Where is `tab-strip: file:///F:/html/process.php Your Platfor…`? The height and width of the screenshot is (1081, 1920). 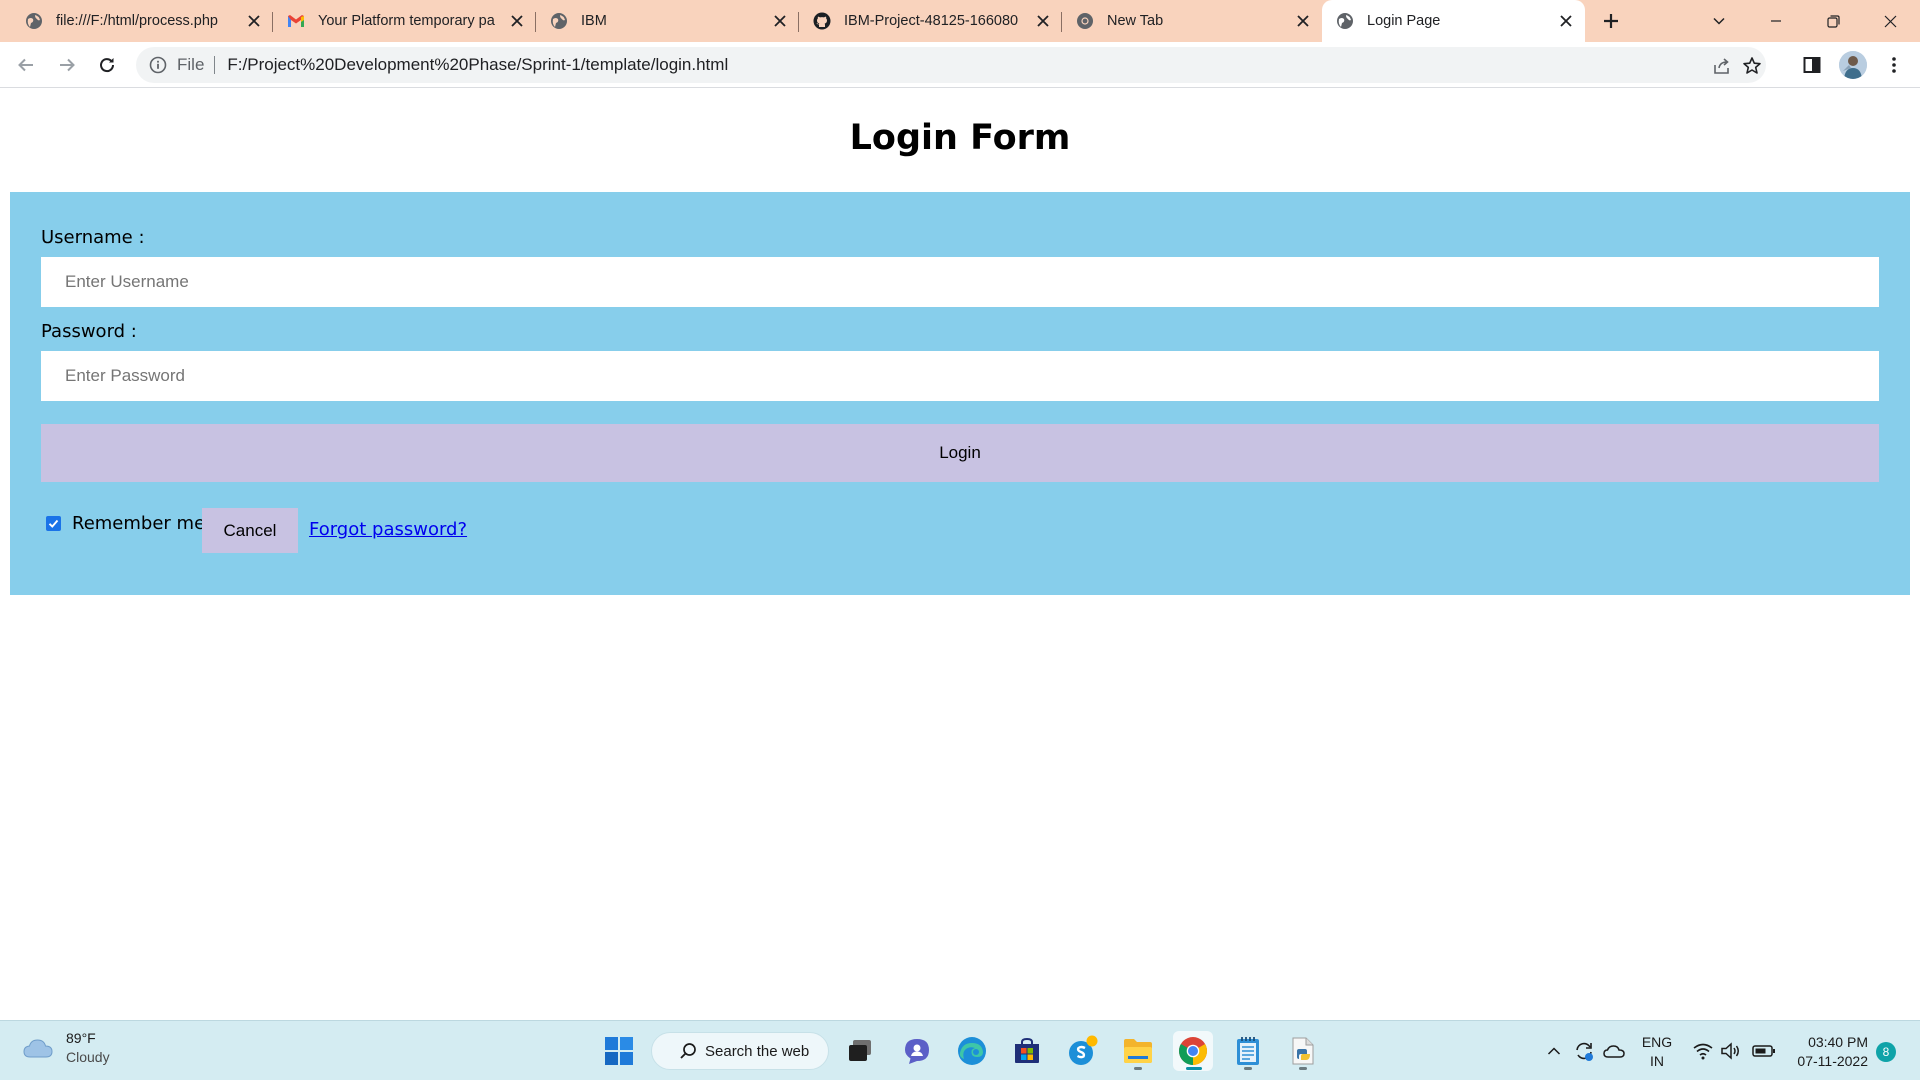
tab-strip: file:///F:/html/process.php Your Platfor… is located at coordinates (960, 21).